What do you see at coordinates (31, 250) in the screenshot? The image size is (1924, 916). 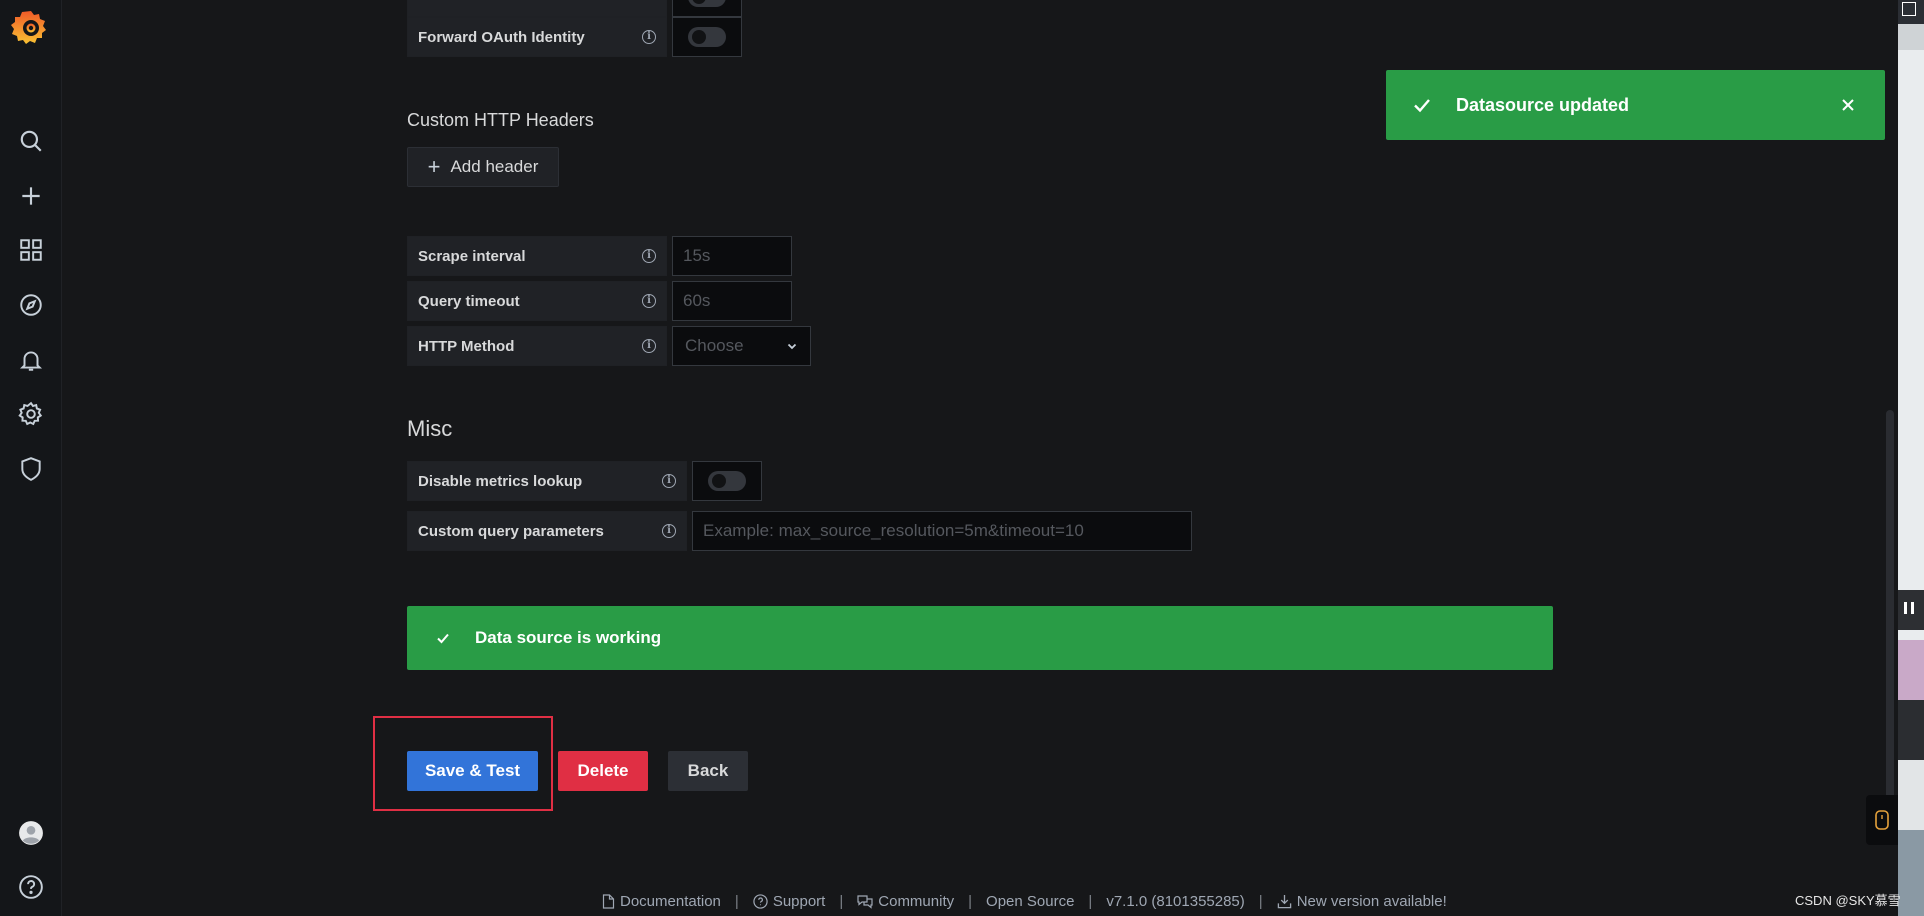 I see `dashboards-icon` at bounding box center [31, 250].